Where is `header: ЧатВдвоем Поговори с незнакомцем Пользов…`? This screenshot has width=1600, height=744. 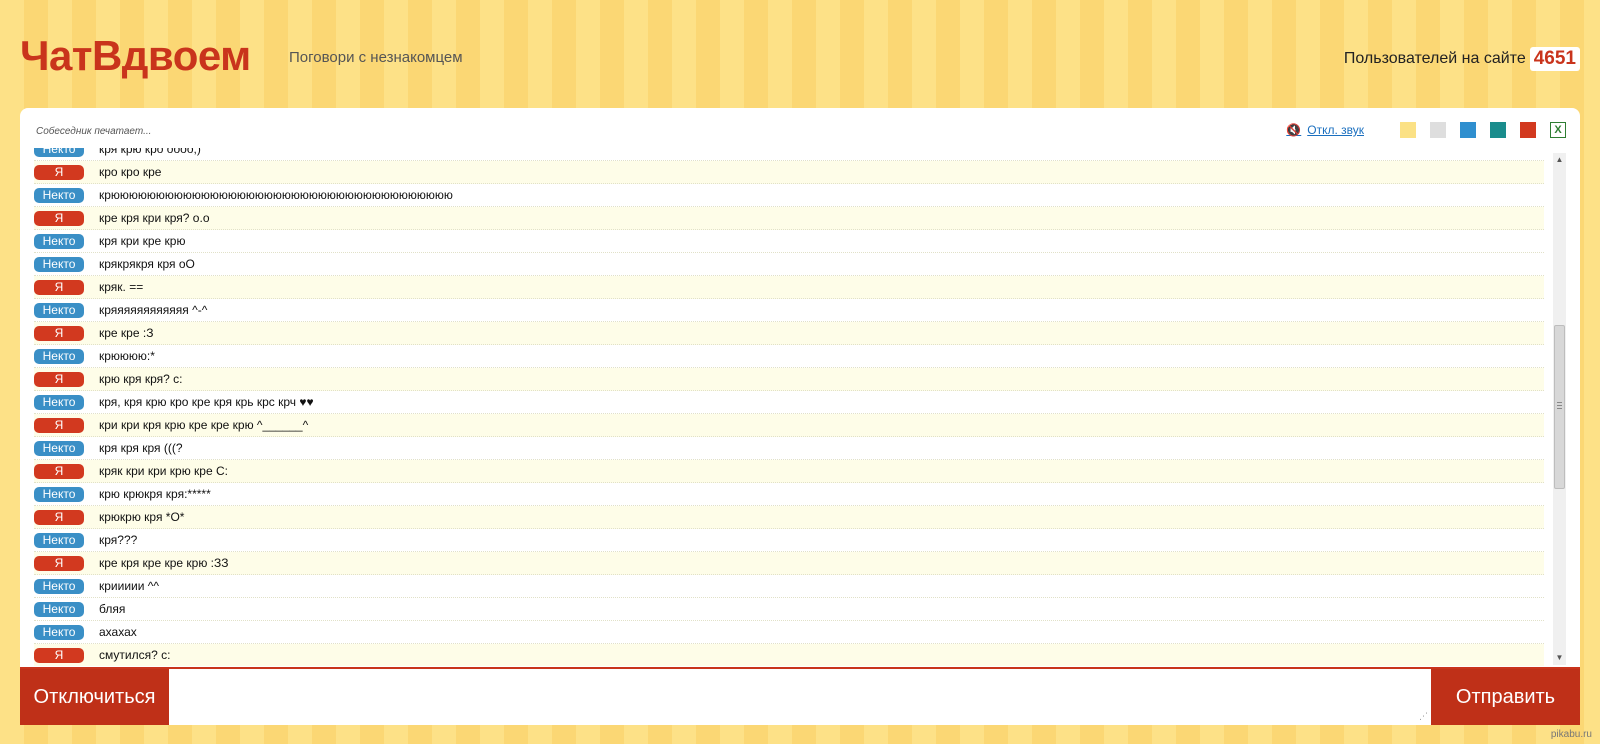 header: ЧатВдвоем Поговори с незнакомцем Пользов… is located at coordinates (800, 54).